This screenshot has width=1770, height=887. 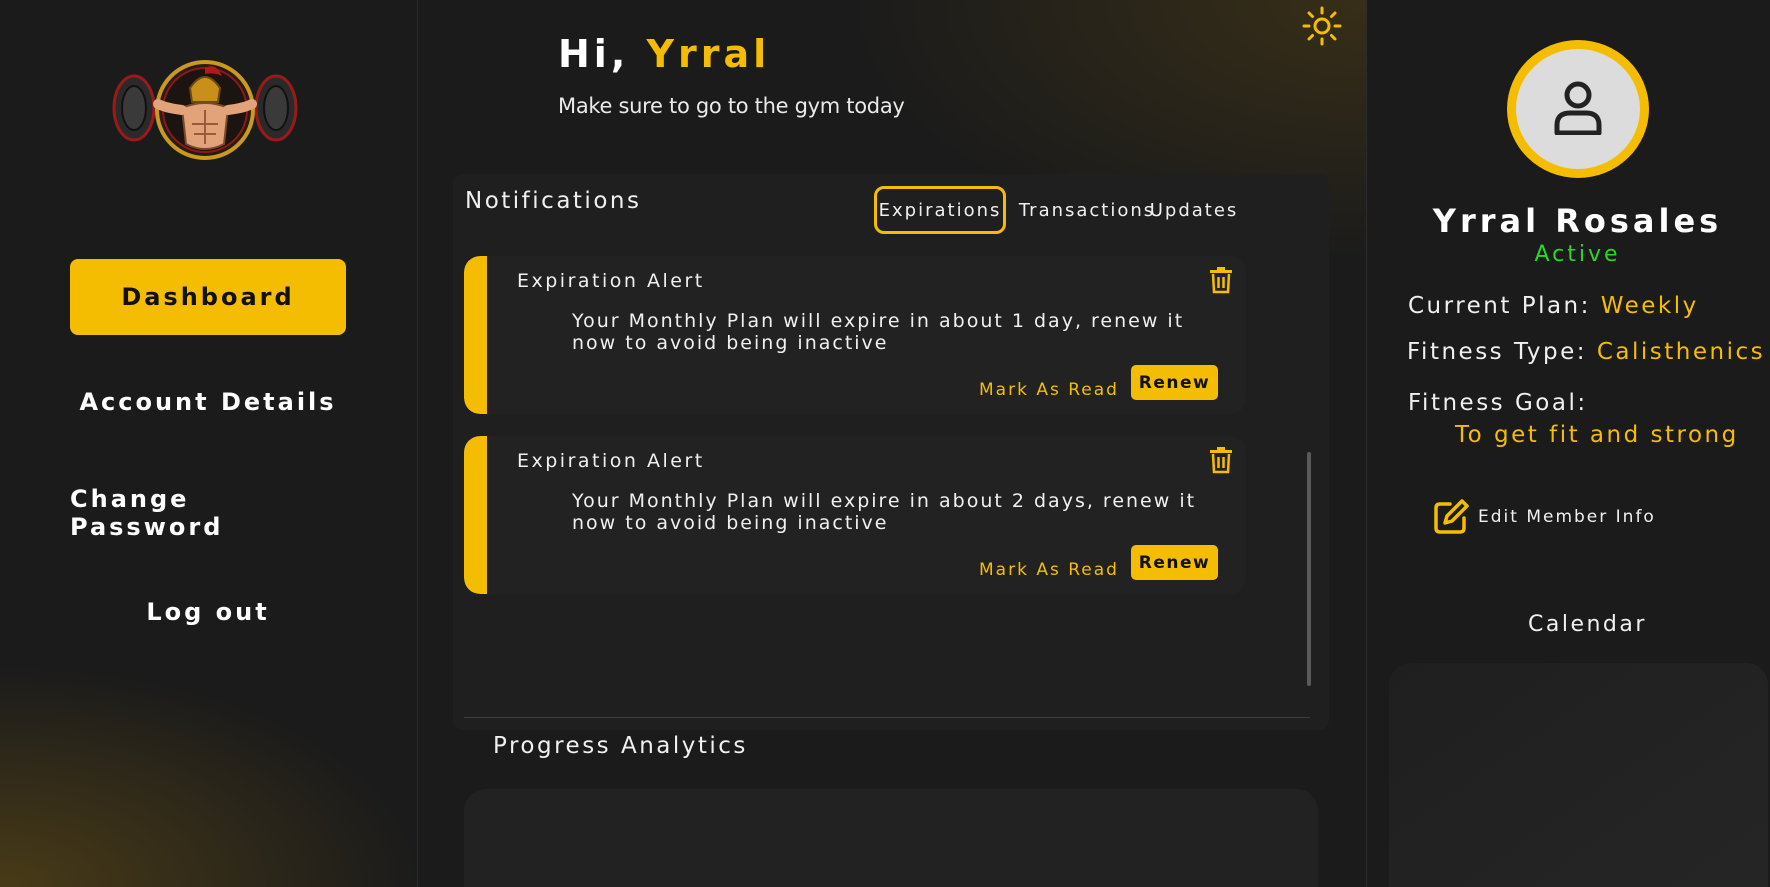 I want to click on progress-analytics-title: Progress Analytics, so click(x=620, y=746).